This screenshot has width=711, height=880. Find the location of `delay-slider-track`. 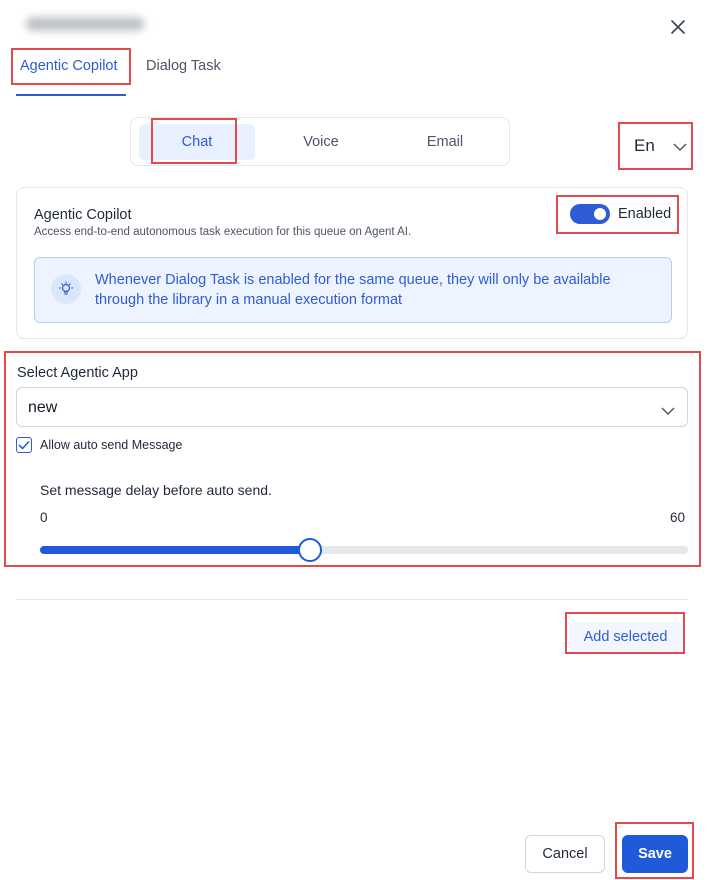

delay-slider-track is located at coordinates (364, 550).